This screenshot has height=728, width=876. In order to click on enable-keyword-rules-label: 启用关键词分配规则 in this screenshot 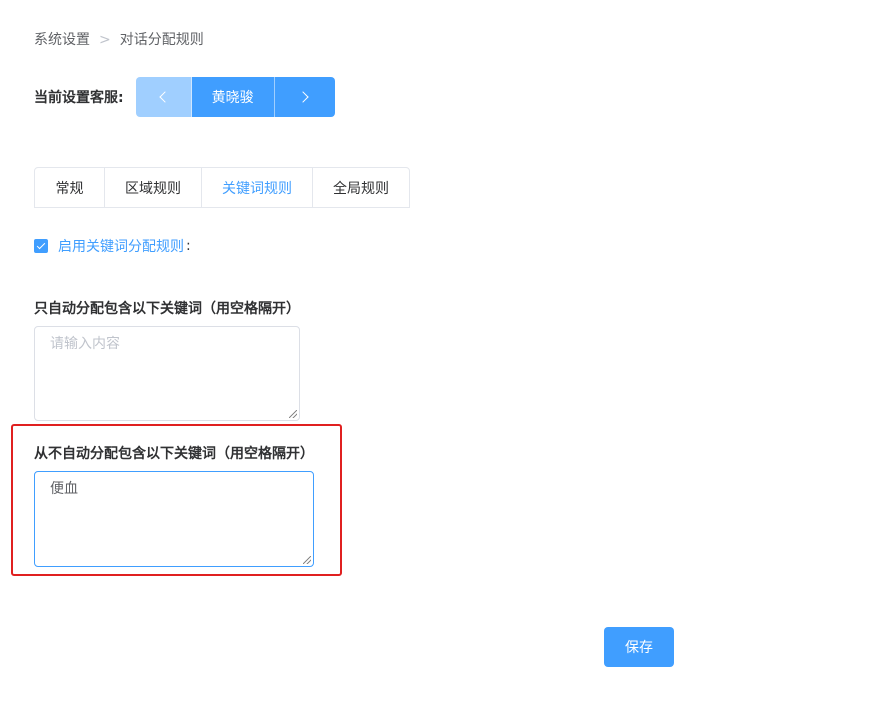, I will do `click(121, 246)`.